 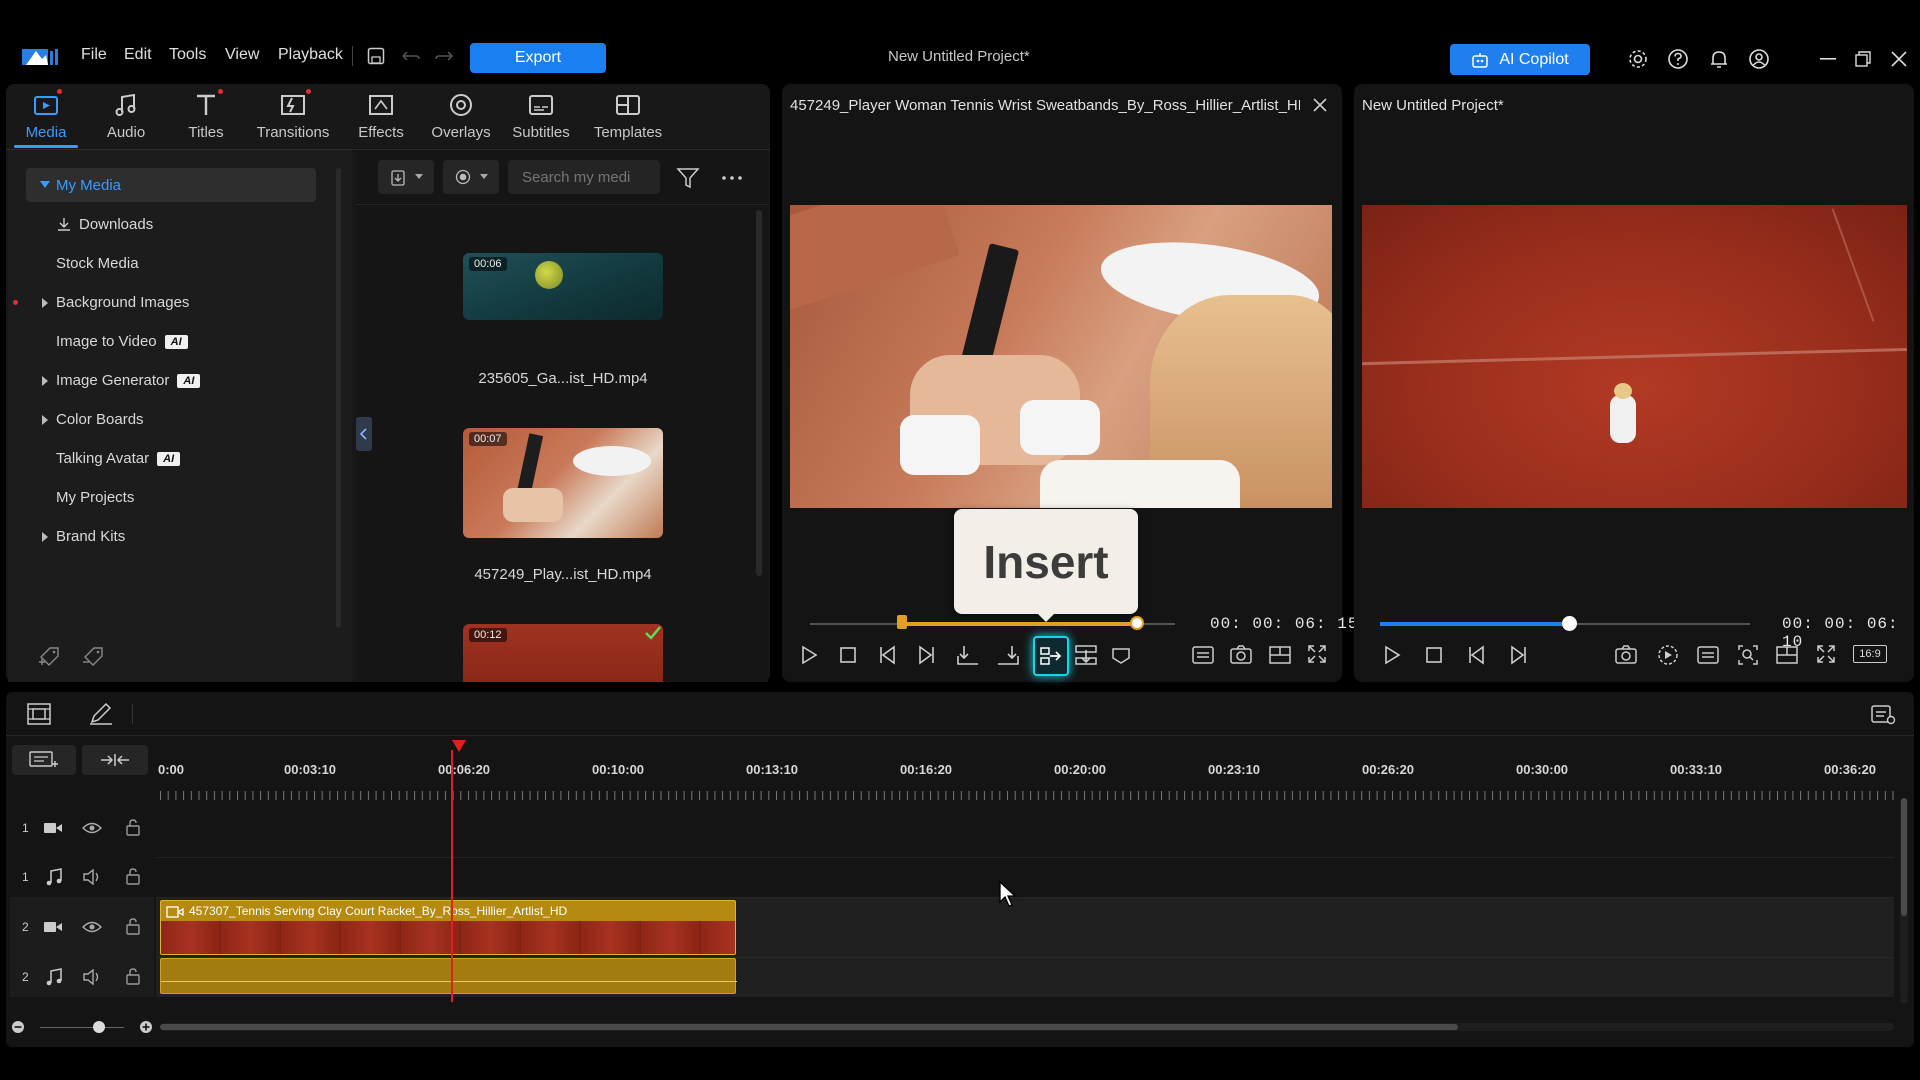 What do you see at coordinates (1719, 59) in the screenshot?
I see `bell-icon` at bounding box center [1719, 59].